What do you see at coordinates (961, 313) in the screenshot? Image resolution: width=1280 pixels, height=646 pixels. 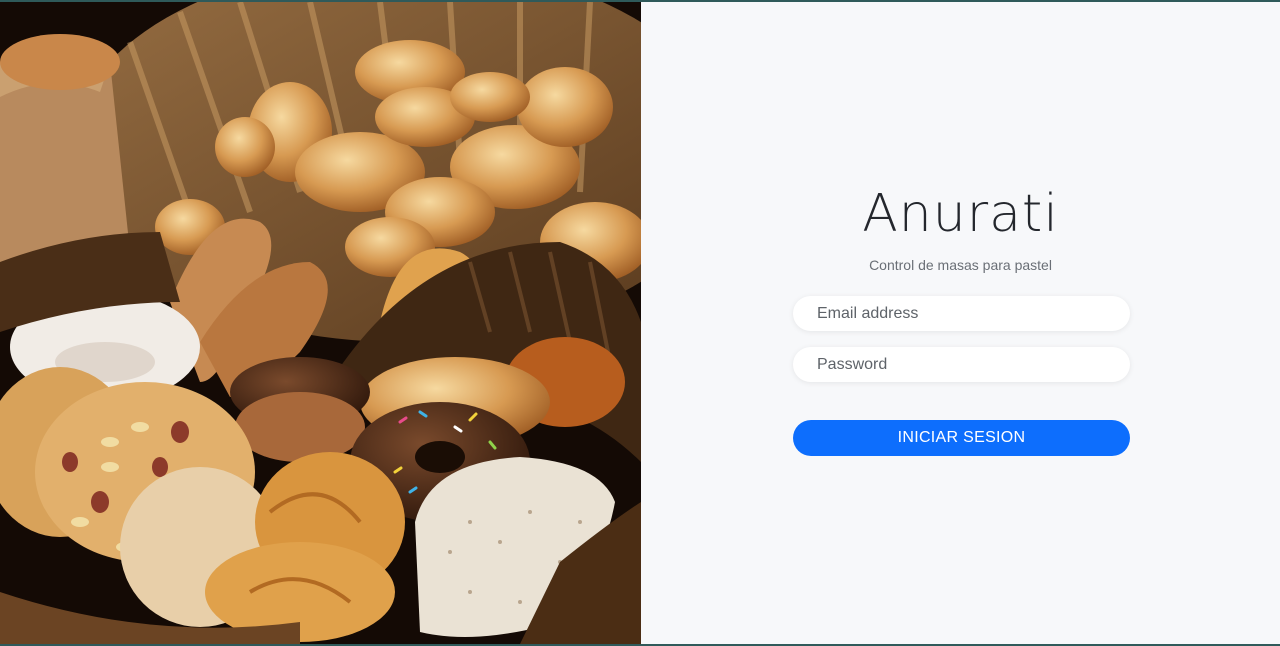 I see `email-field` at bounding box center [961, 313].